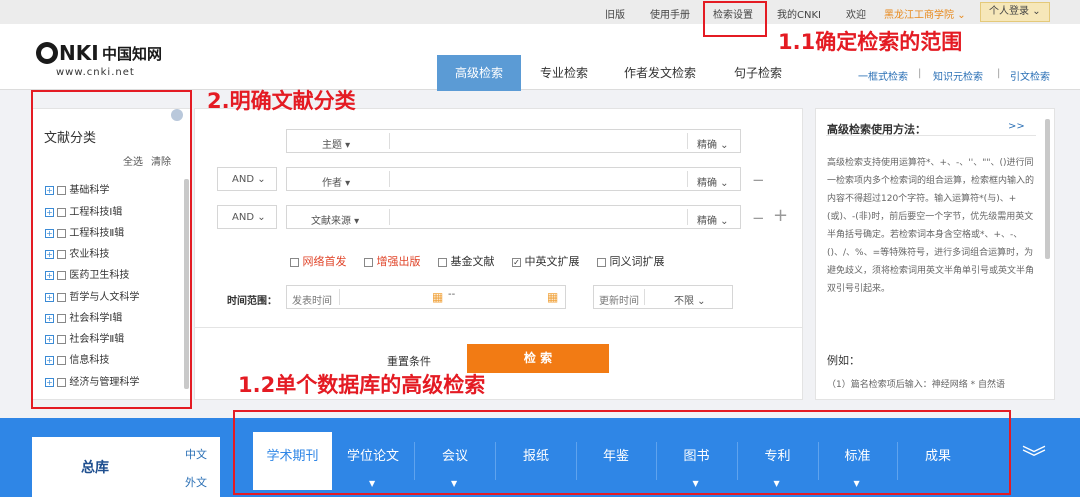  I want to click on search-row-3: 文献来源 ▾ 精确 ⌄, so click(513, 217).